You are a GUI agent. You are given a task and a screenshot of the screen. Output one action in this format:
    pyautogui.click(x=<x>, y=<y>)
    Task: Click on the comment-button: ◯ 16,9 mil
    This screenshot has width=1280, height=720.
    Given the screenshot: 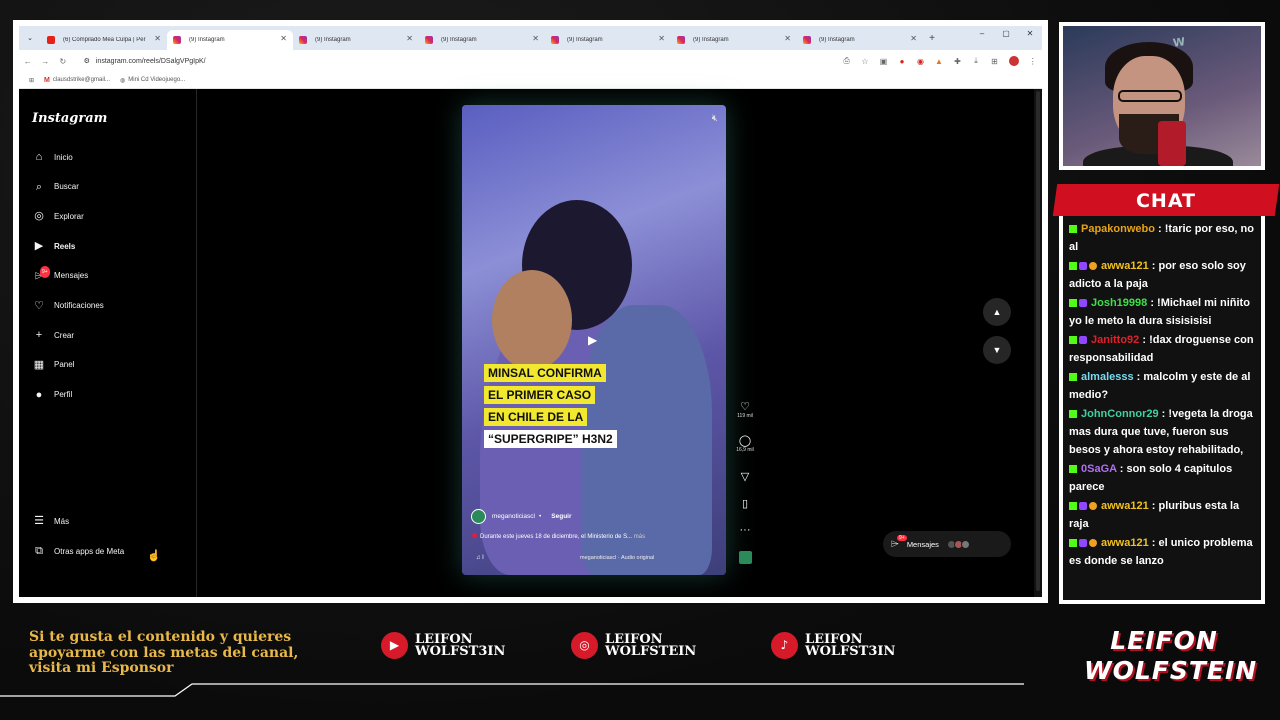 What is the action you would take?
    pyautogui.click(x=745, y=443)
    